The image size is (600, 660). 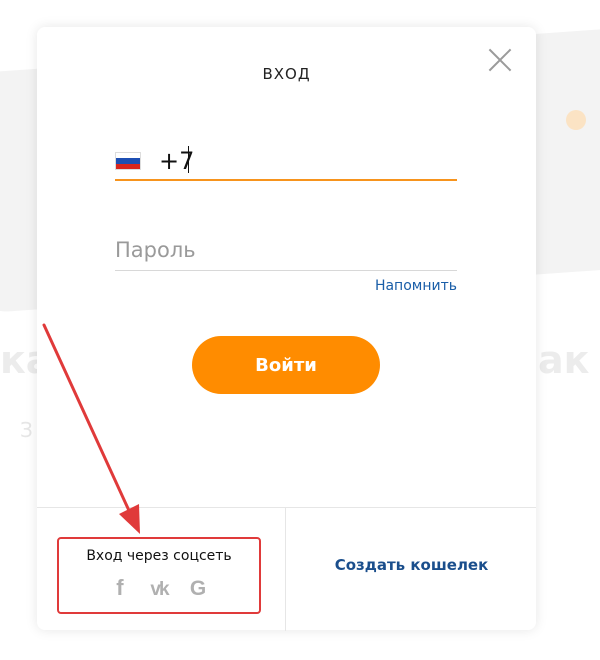 I want to click on password-field, so click(x=286, y=251).